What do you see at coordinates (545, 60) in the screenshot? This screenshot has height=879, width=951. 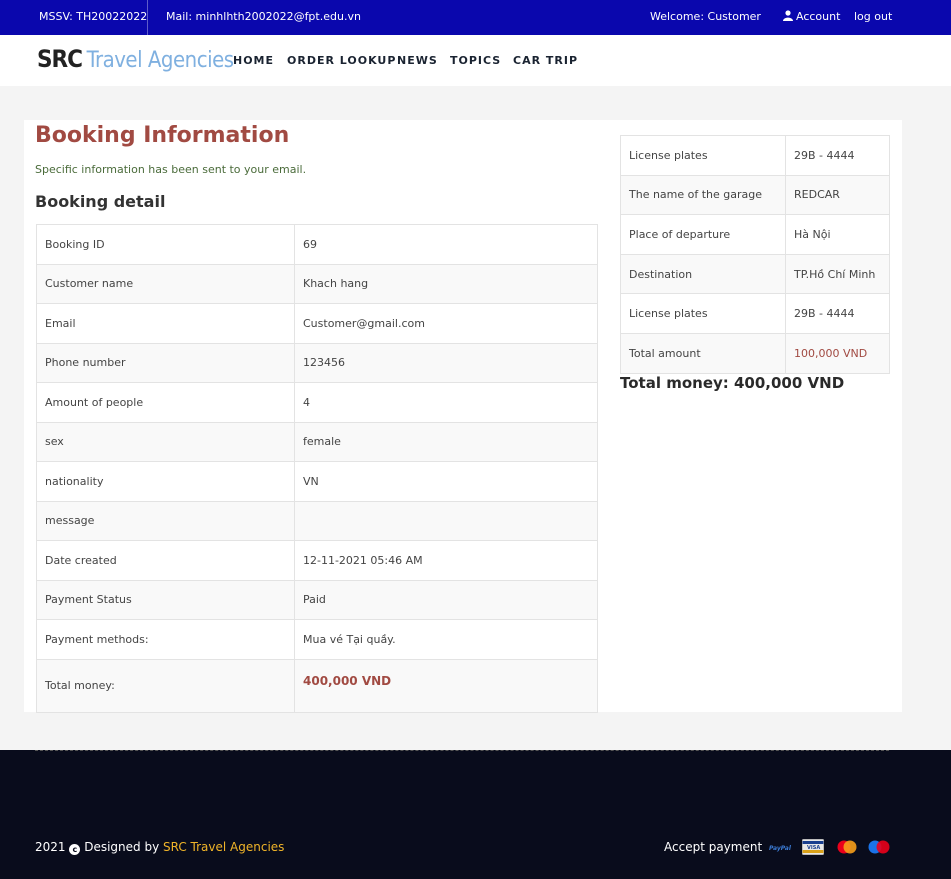 I see `nav-car-trip: CAR TRIP` at bounding box center [545, 60].